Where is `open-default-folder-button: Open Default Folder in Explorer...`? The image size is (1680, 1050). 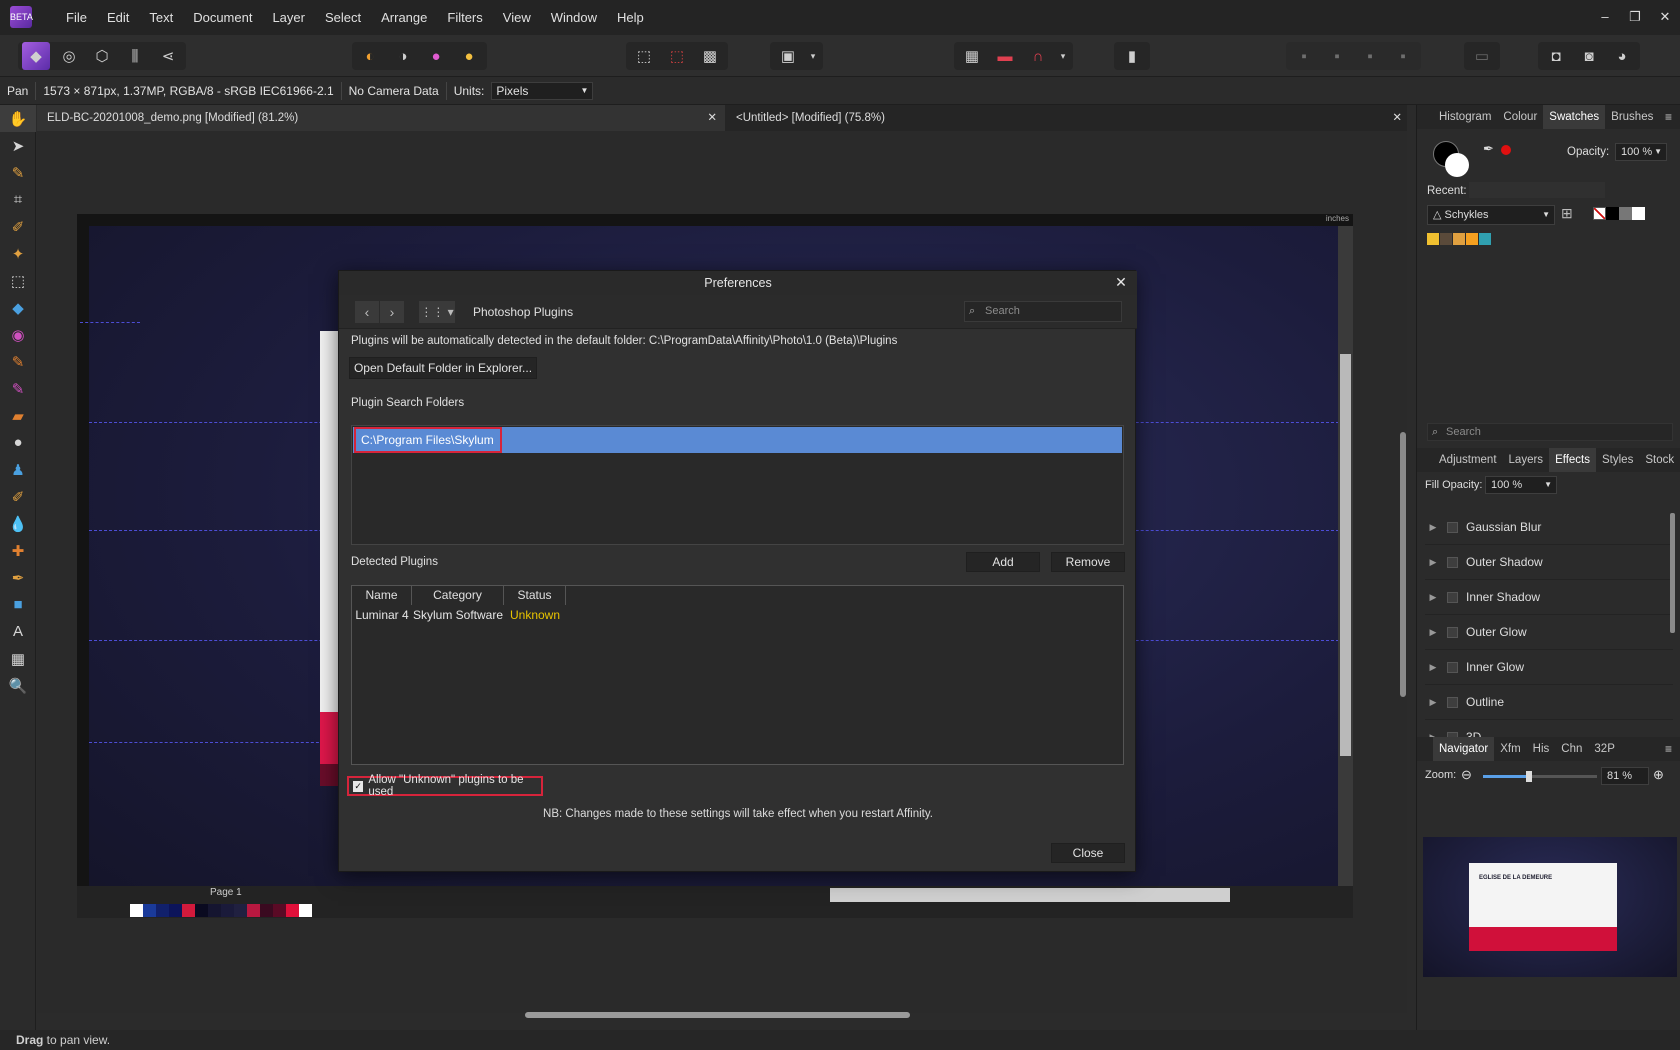
open-default-folder-button: Open Default Folder in Explorer... is located at coordinates (443, 368).